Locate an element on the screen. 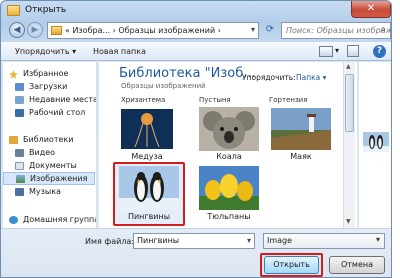  star-icon is located at coordinates (13, 74).